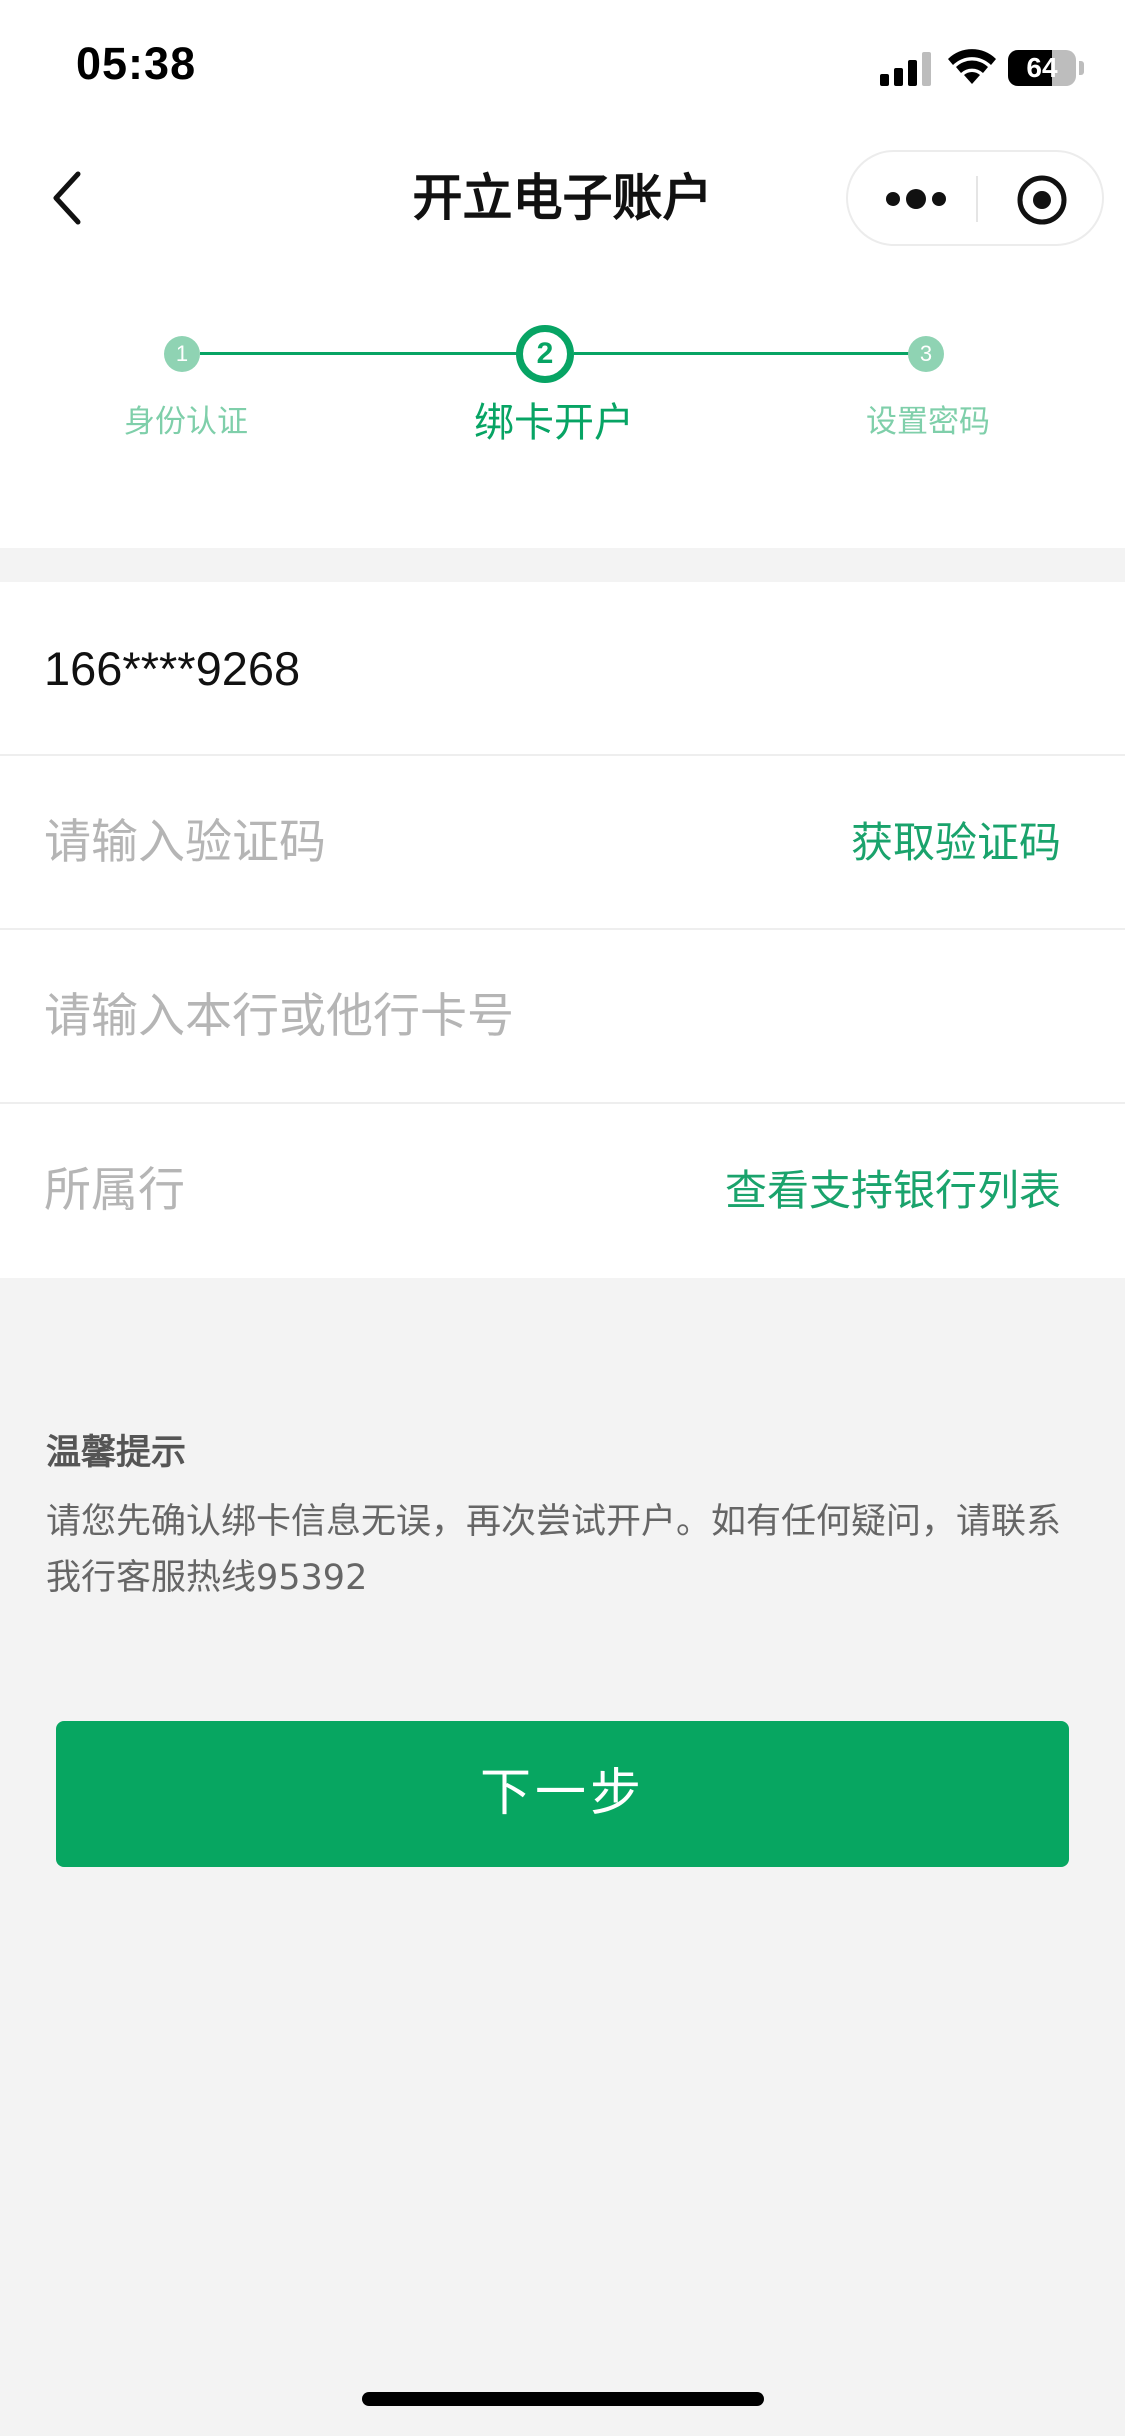 The height and width of the screenshot is (2436, 1125). I want to click on bank-field: 所属行, so click(114, 1191).